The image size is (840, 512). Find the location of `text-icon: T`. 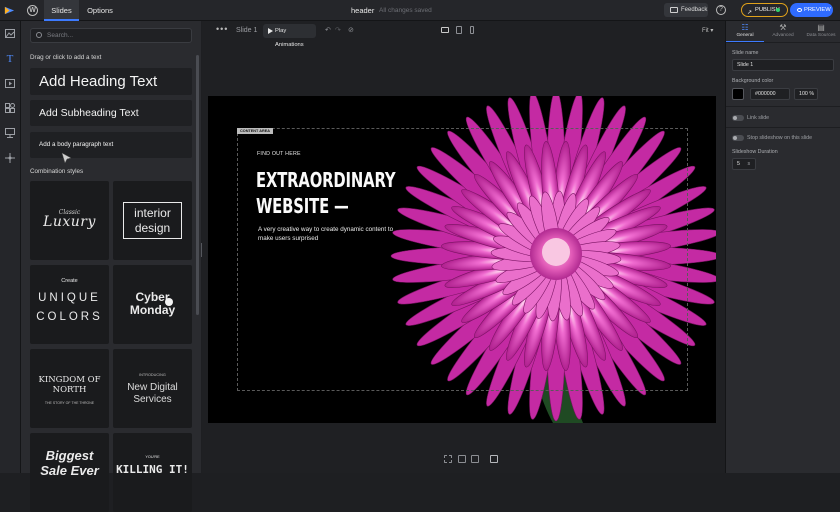

text-icon: T is located at coordinates (10, 59).